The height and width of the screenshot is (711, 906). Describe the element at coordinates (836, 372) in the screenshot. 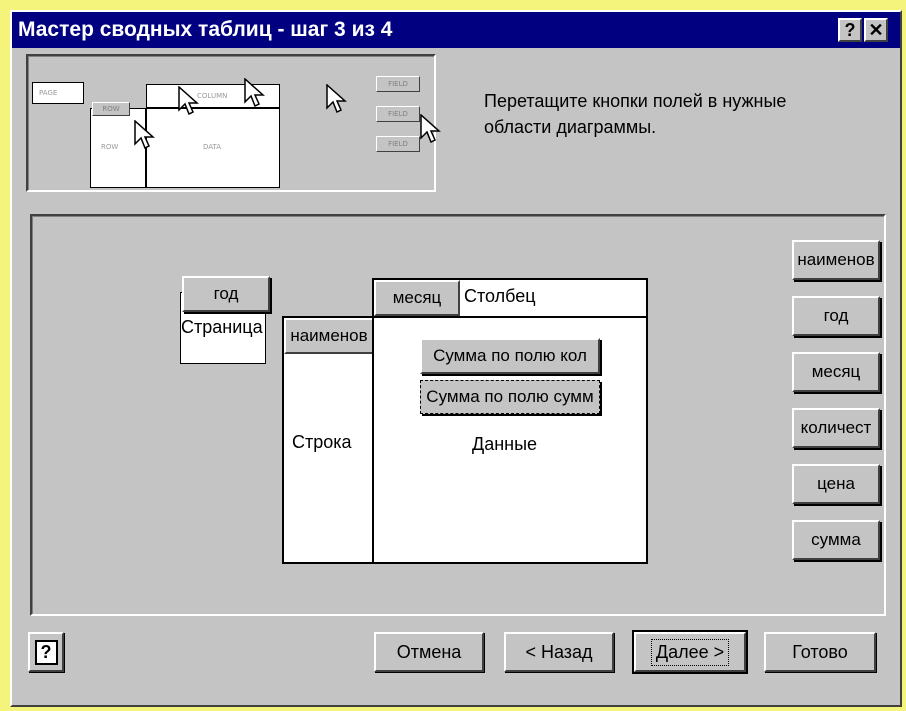

I see `available-field-month: месяц` at that location.